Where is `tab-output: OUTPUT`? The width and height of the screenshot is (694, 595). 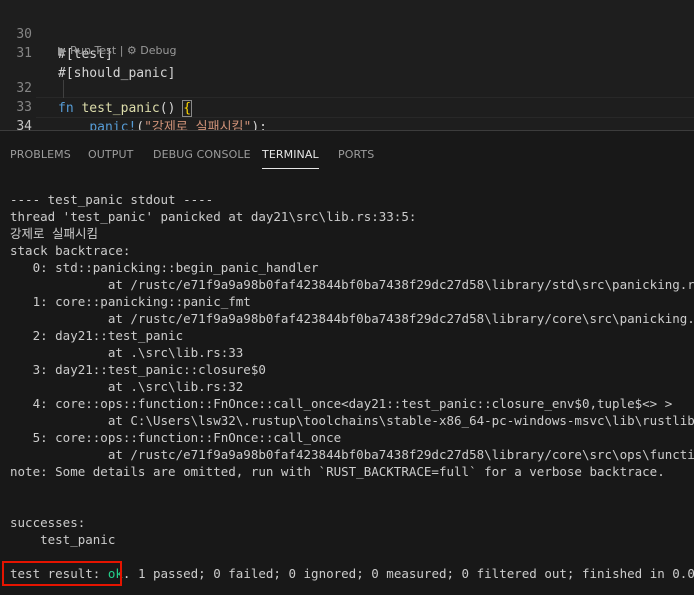
tab-output: OUTPUT is located at coordinates (110, 155).